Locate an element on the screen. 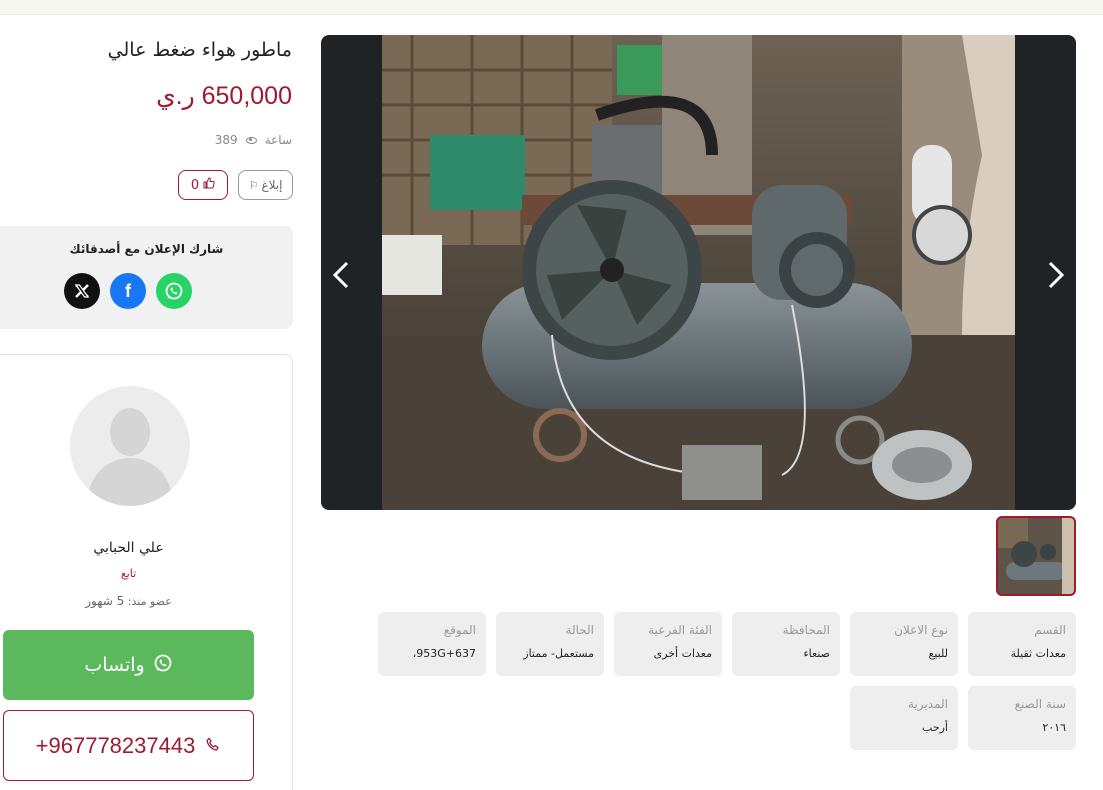  member-since-label: عضو منذ: is located at coordinates (149, 601).